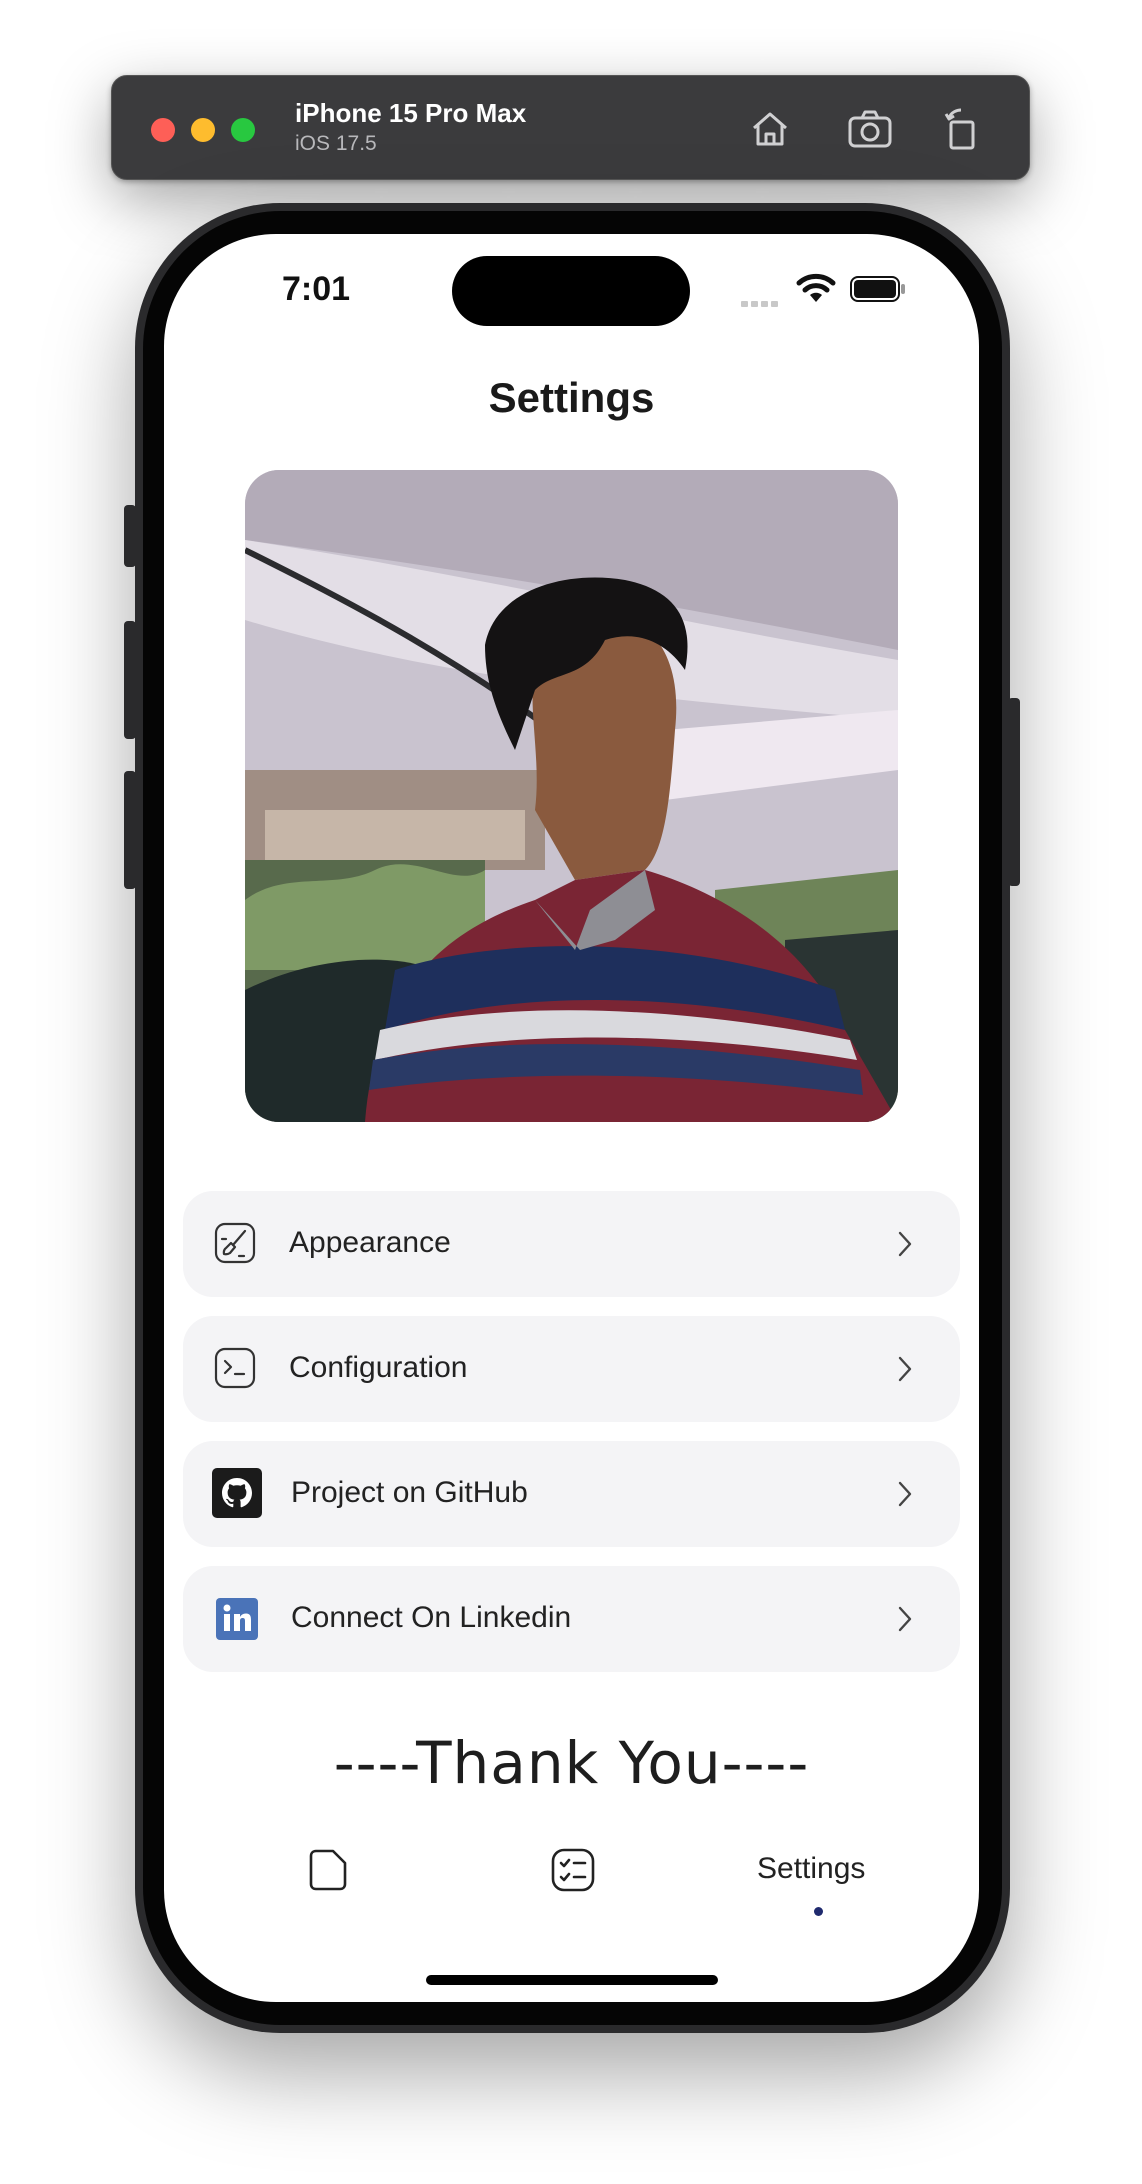  Describe the element at coordinates (571, 1494) in the screenshot. I see `github-row: Project on GitHub` at that location.